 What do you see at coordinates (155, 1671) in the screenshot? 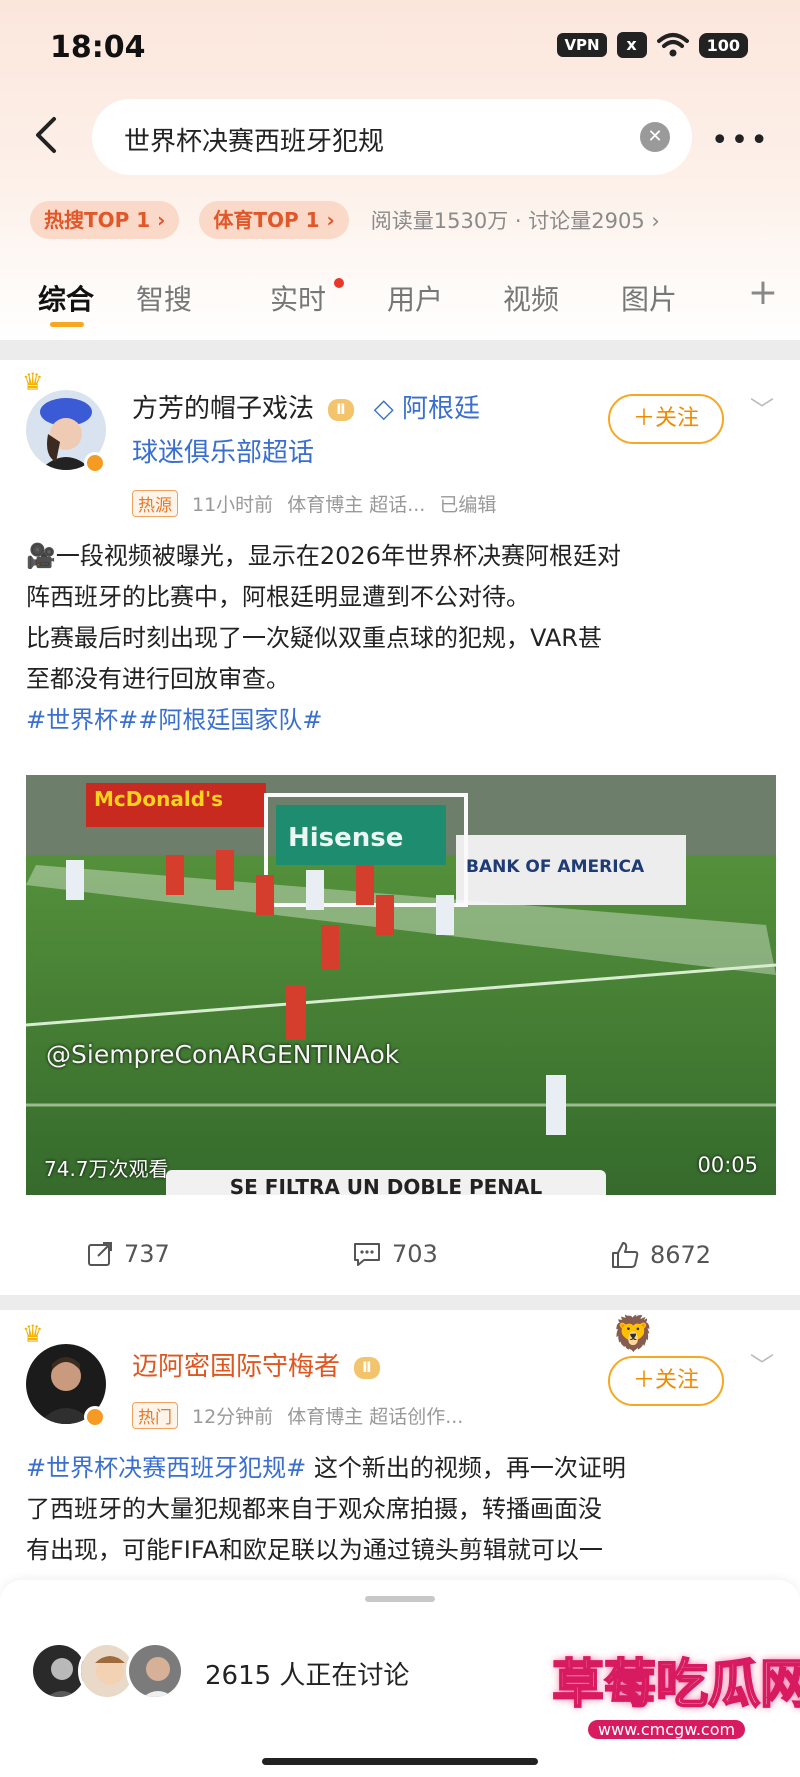
I see `avatar` at bounding box center [155, 1671].